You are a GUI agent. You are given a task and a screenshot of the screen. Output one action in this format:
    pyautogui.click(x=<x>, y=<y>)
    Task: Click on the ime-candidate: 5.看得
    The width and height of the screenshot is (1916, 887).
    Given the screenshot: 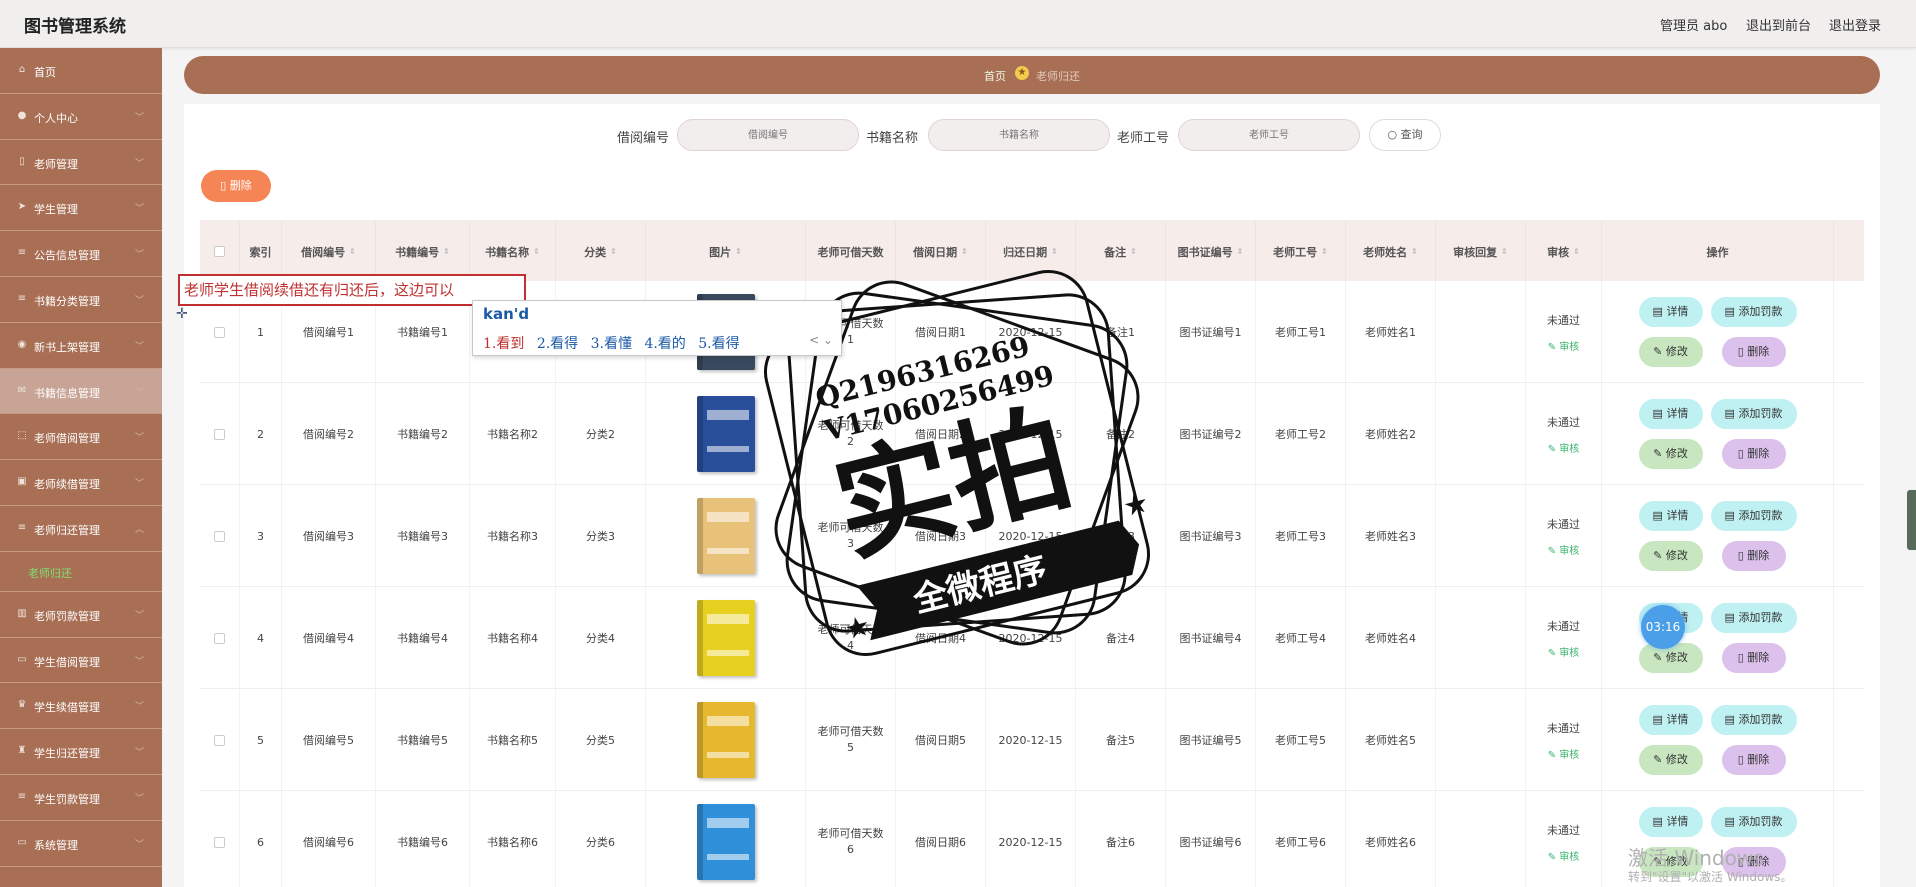 What is the action you would take?
    pyautogui.click(x=718, y=344)
    